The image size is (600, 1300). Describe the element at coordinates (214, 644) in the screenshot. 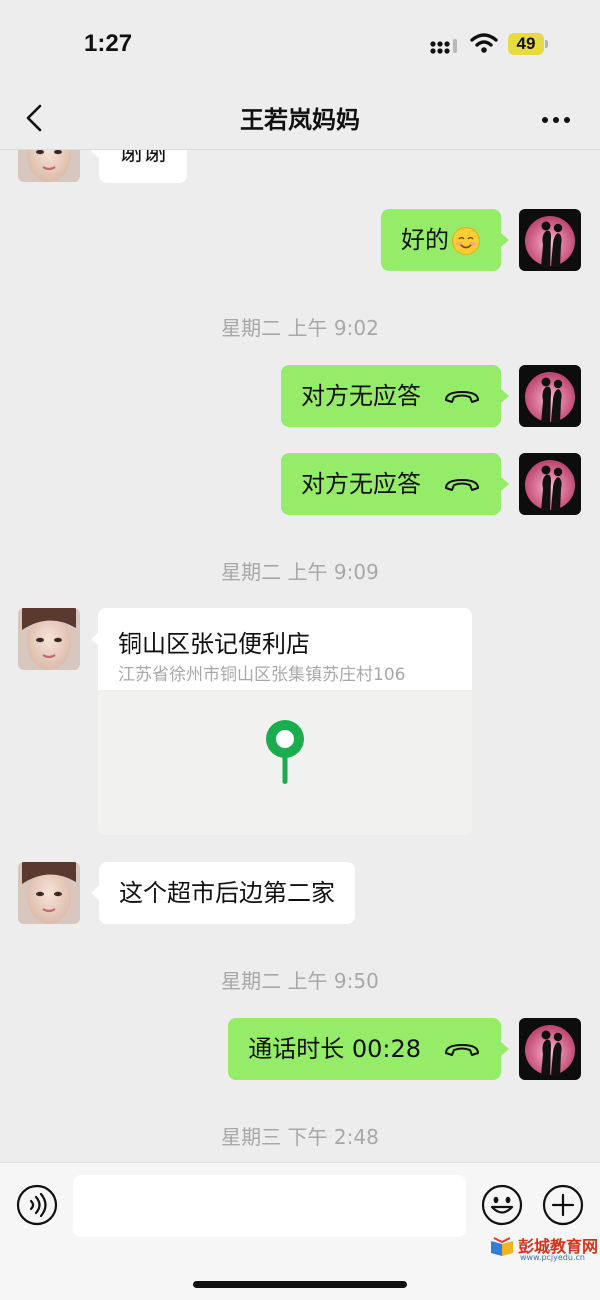

I see `location-name: 铜山区张记便利店` at that location.